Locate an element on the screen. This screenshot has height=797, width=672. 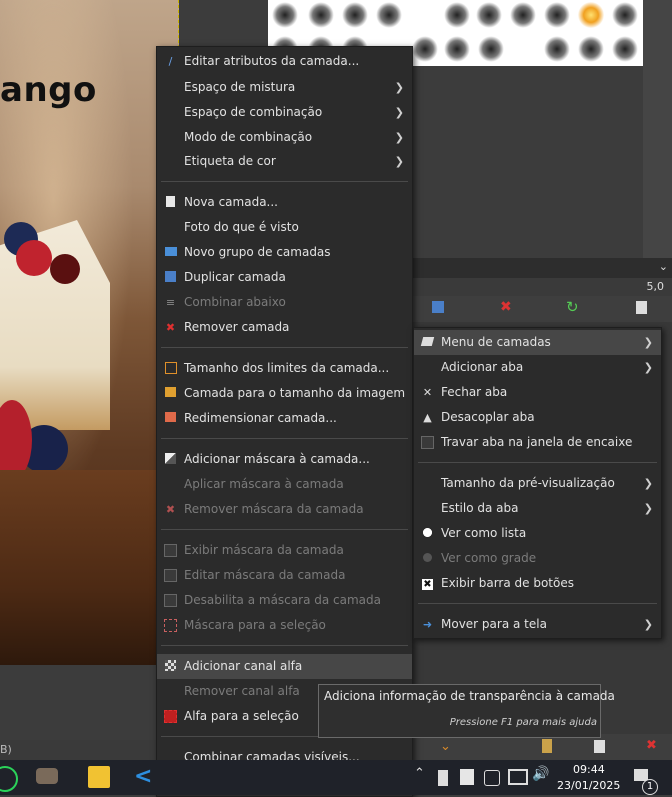
layer-menu-item: Duplicar camada is located at coordinates (284, 277).